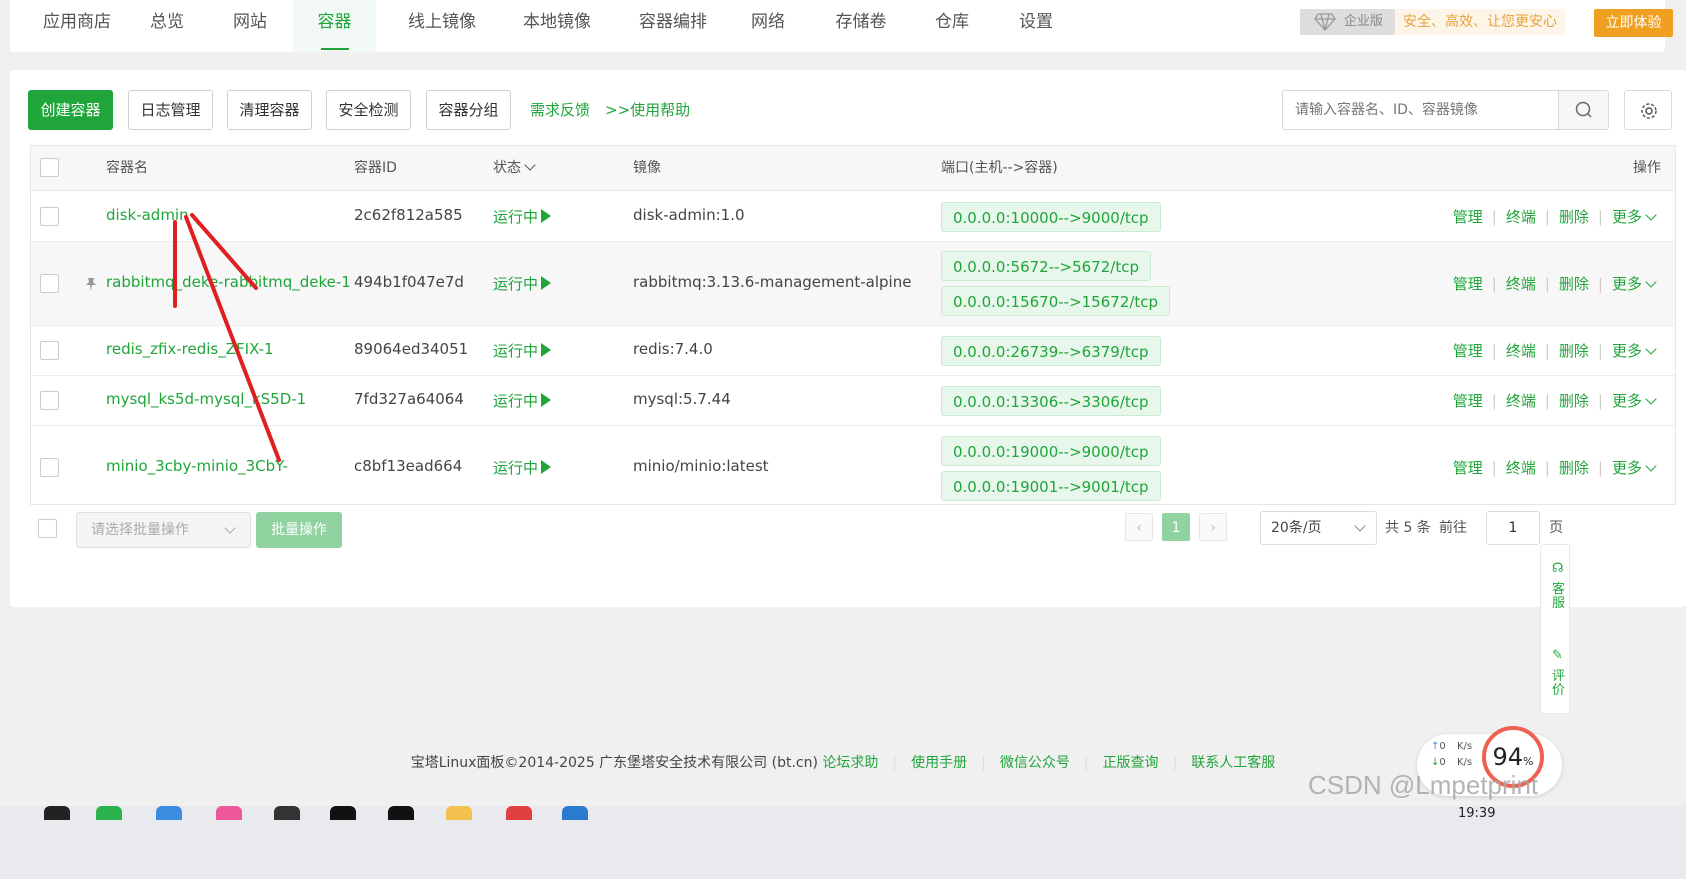 The height and width of the screenshot is (879, 1686). I want to click on tab-overview: 总览, so click(167, 26).